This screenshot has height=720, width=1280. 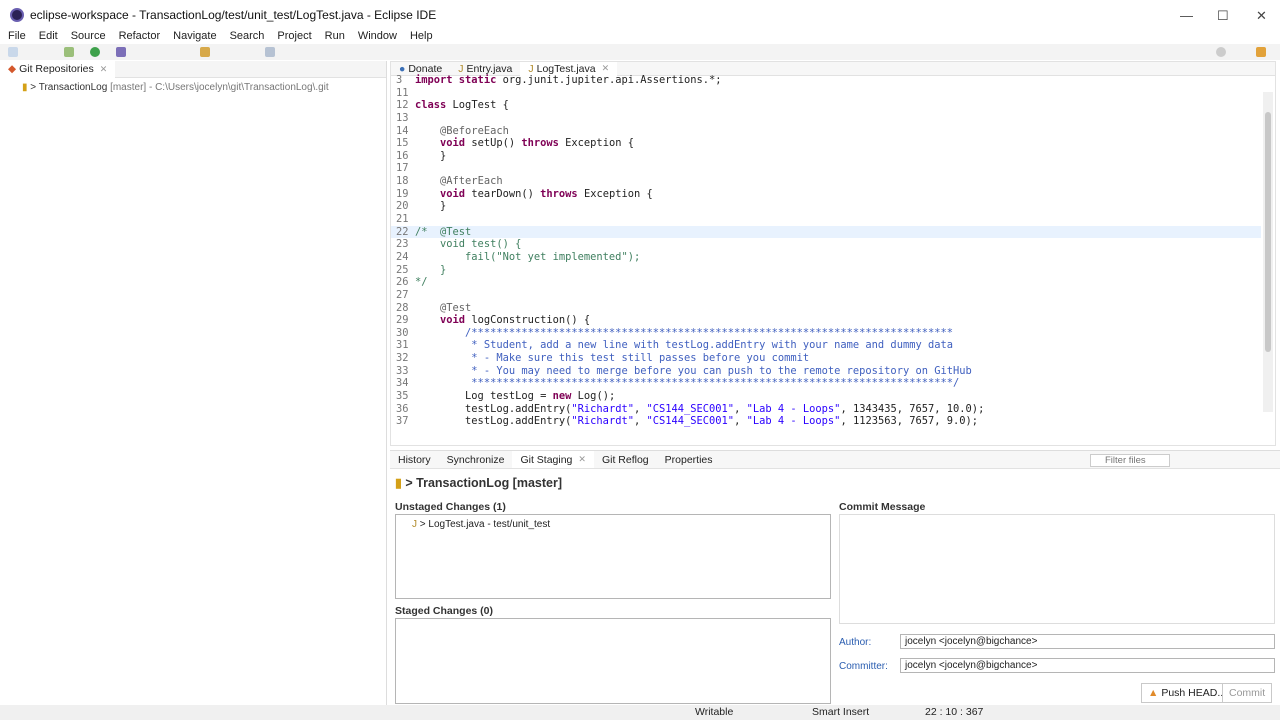 What do you see at coordinates (420, 36) in the screenshot?
I see `menu-help: Help` at bounding box center [420, 36].